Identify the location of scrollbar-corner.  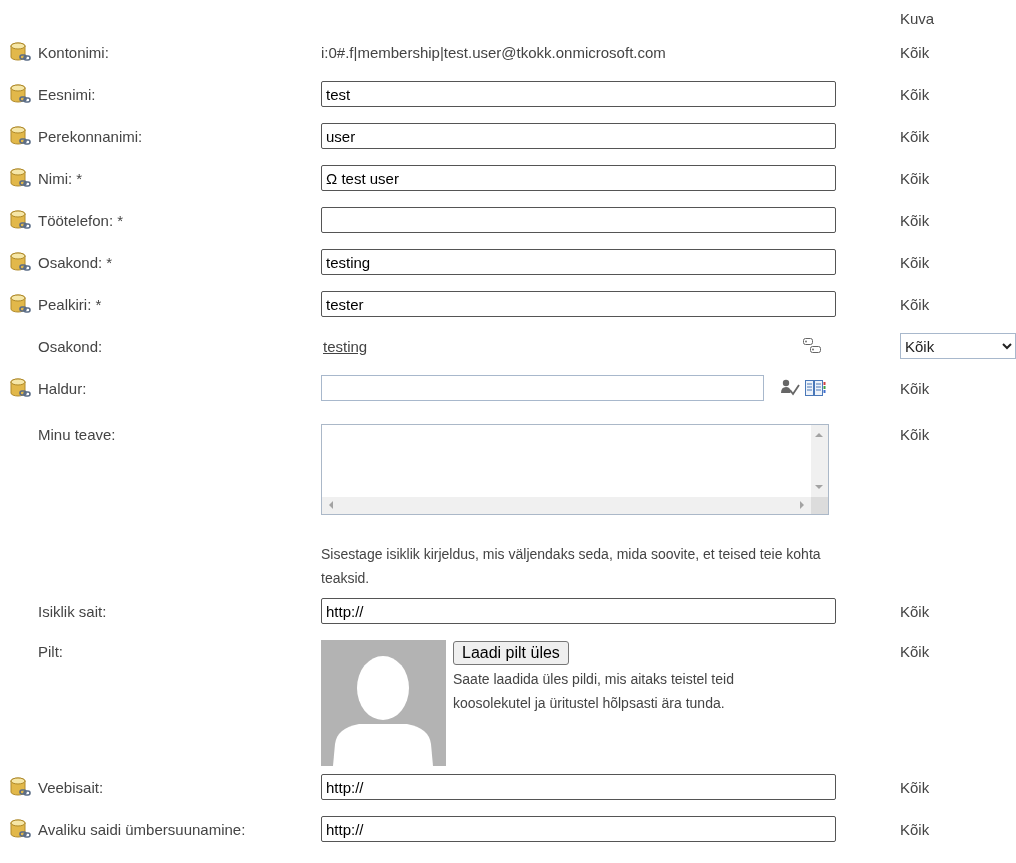
(819, 505).